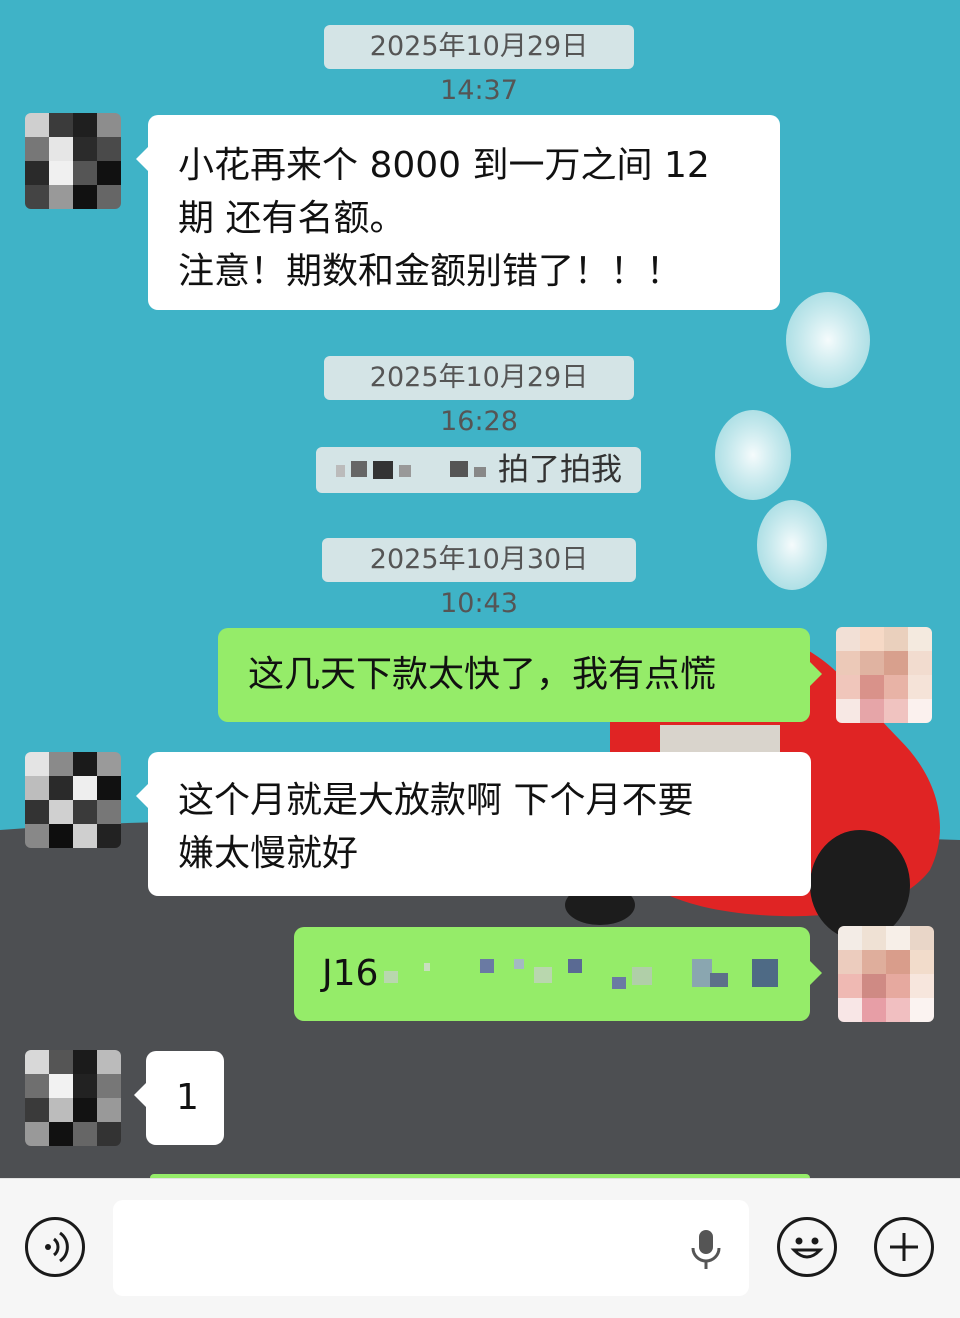 The height and width of the screenshot is (1318, 960). Describe the element at coordinates (904, 1247) in the screenshot. I see `plus-icon` at that location.